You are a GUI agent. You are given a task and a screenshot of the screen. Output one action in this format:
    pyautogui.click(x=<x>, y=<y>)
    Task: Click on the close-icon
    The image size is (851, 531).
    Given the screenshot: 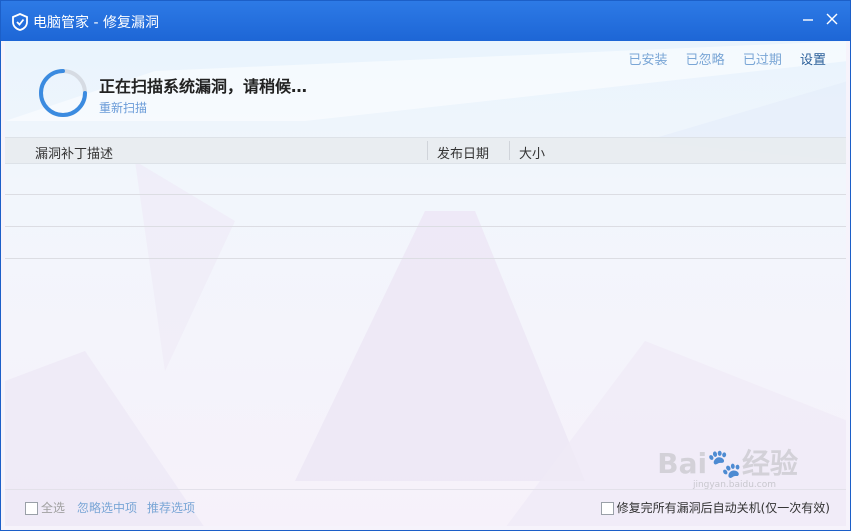 What is the action you would take?
    pyautogui.click(x=832, y=19)
    